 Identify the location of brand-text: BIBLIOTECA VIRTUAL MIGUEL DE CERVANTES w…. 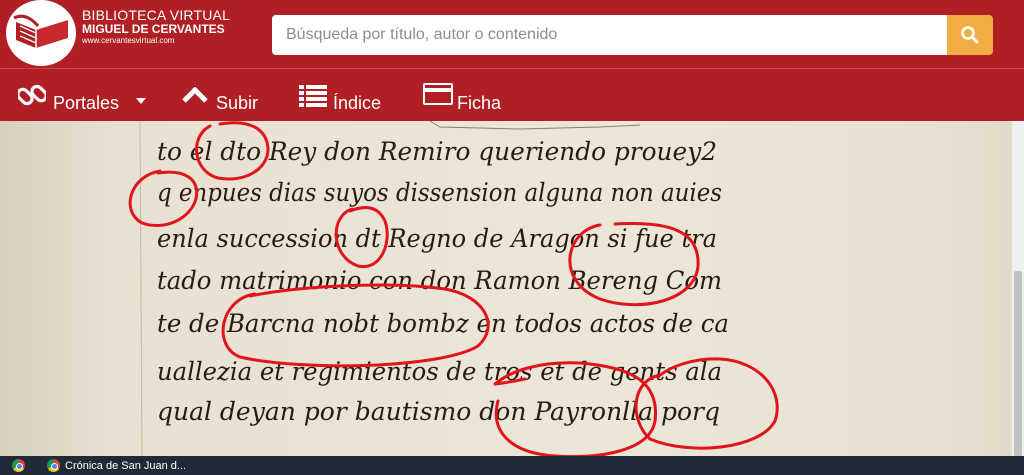
(156, 27).